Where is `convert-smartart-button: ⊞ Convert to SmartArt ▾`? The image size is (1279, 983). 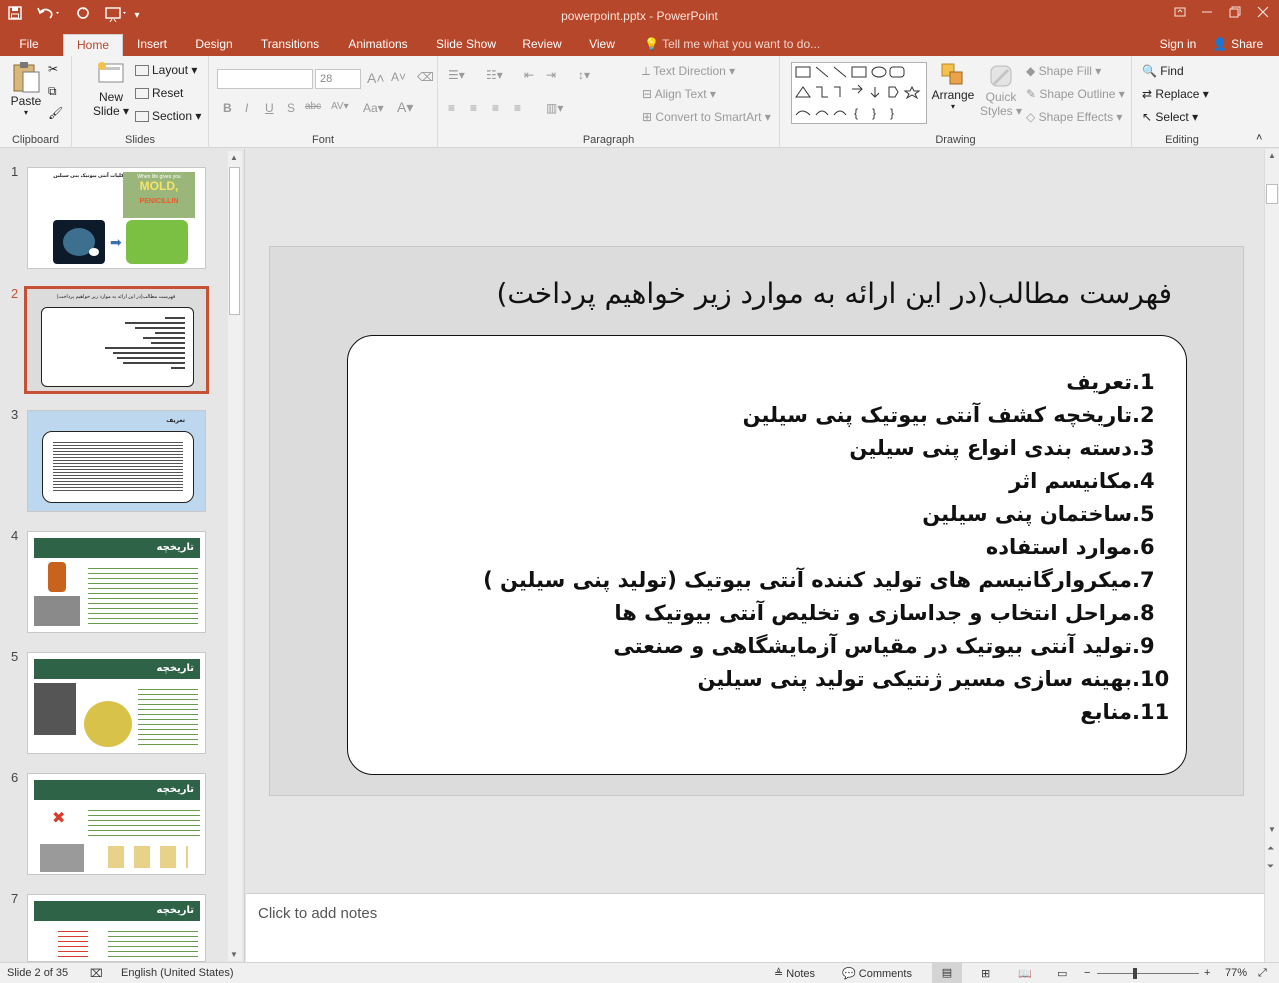 convert-smartart-button: ⊞ Convert to SmartArt ▾ is located at coordinates (706, 117).